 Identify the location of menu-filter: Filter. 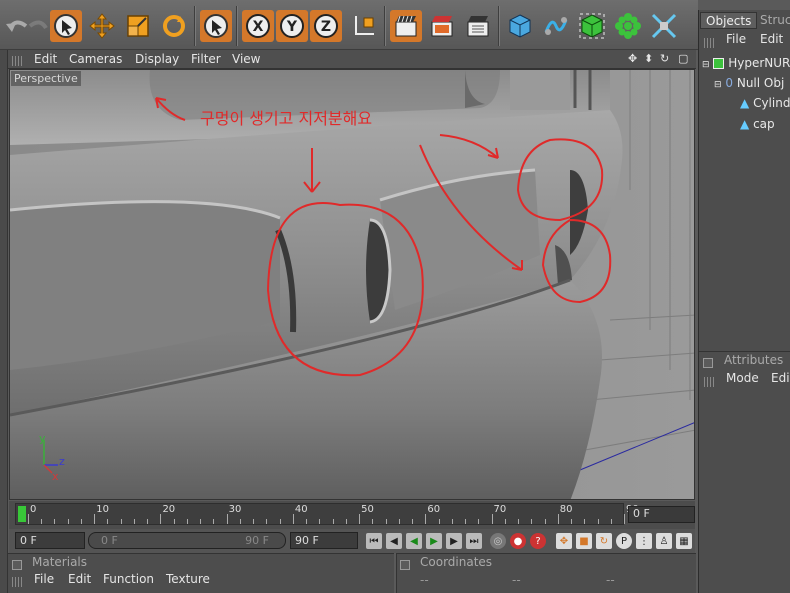
(206, 59).